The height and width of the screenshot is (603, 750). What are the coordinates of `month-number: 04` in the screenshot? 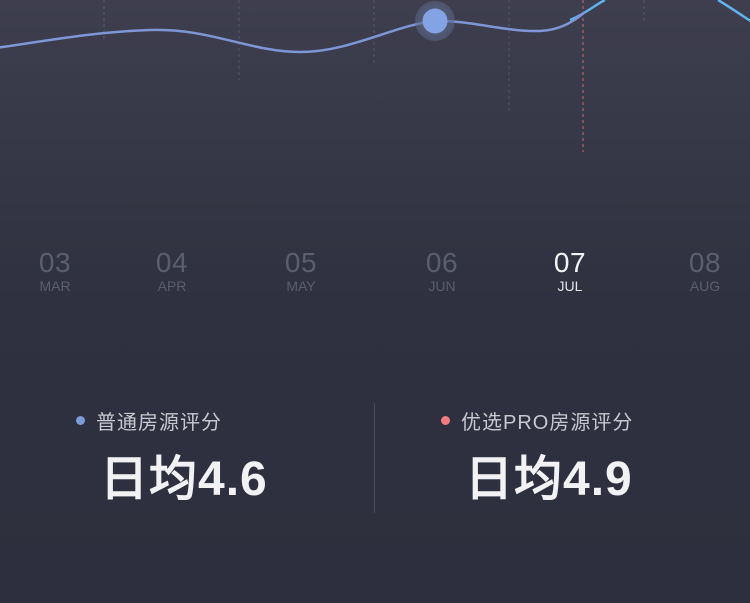 It's located at (172, 262).